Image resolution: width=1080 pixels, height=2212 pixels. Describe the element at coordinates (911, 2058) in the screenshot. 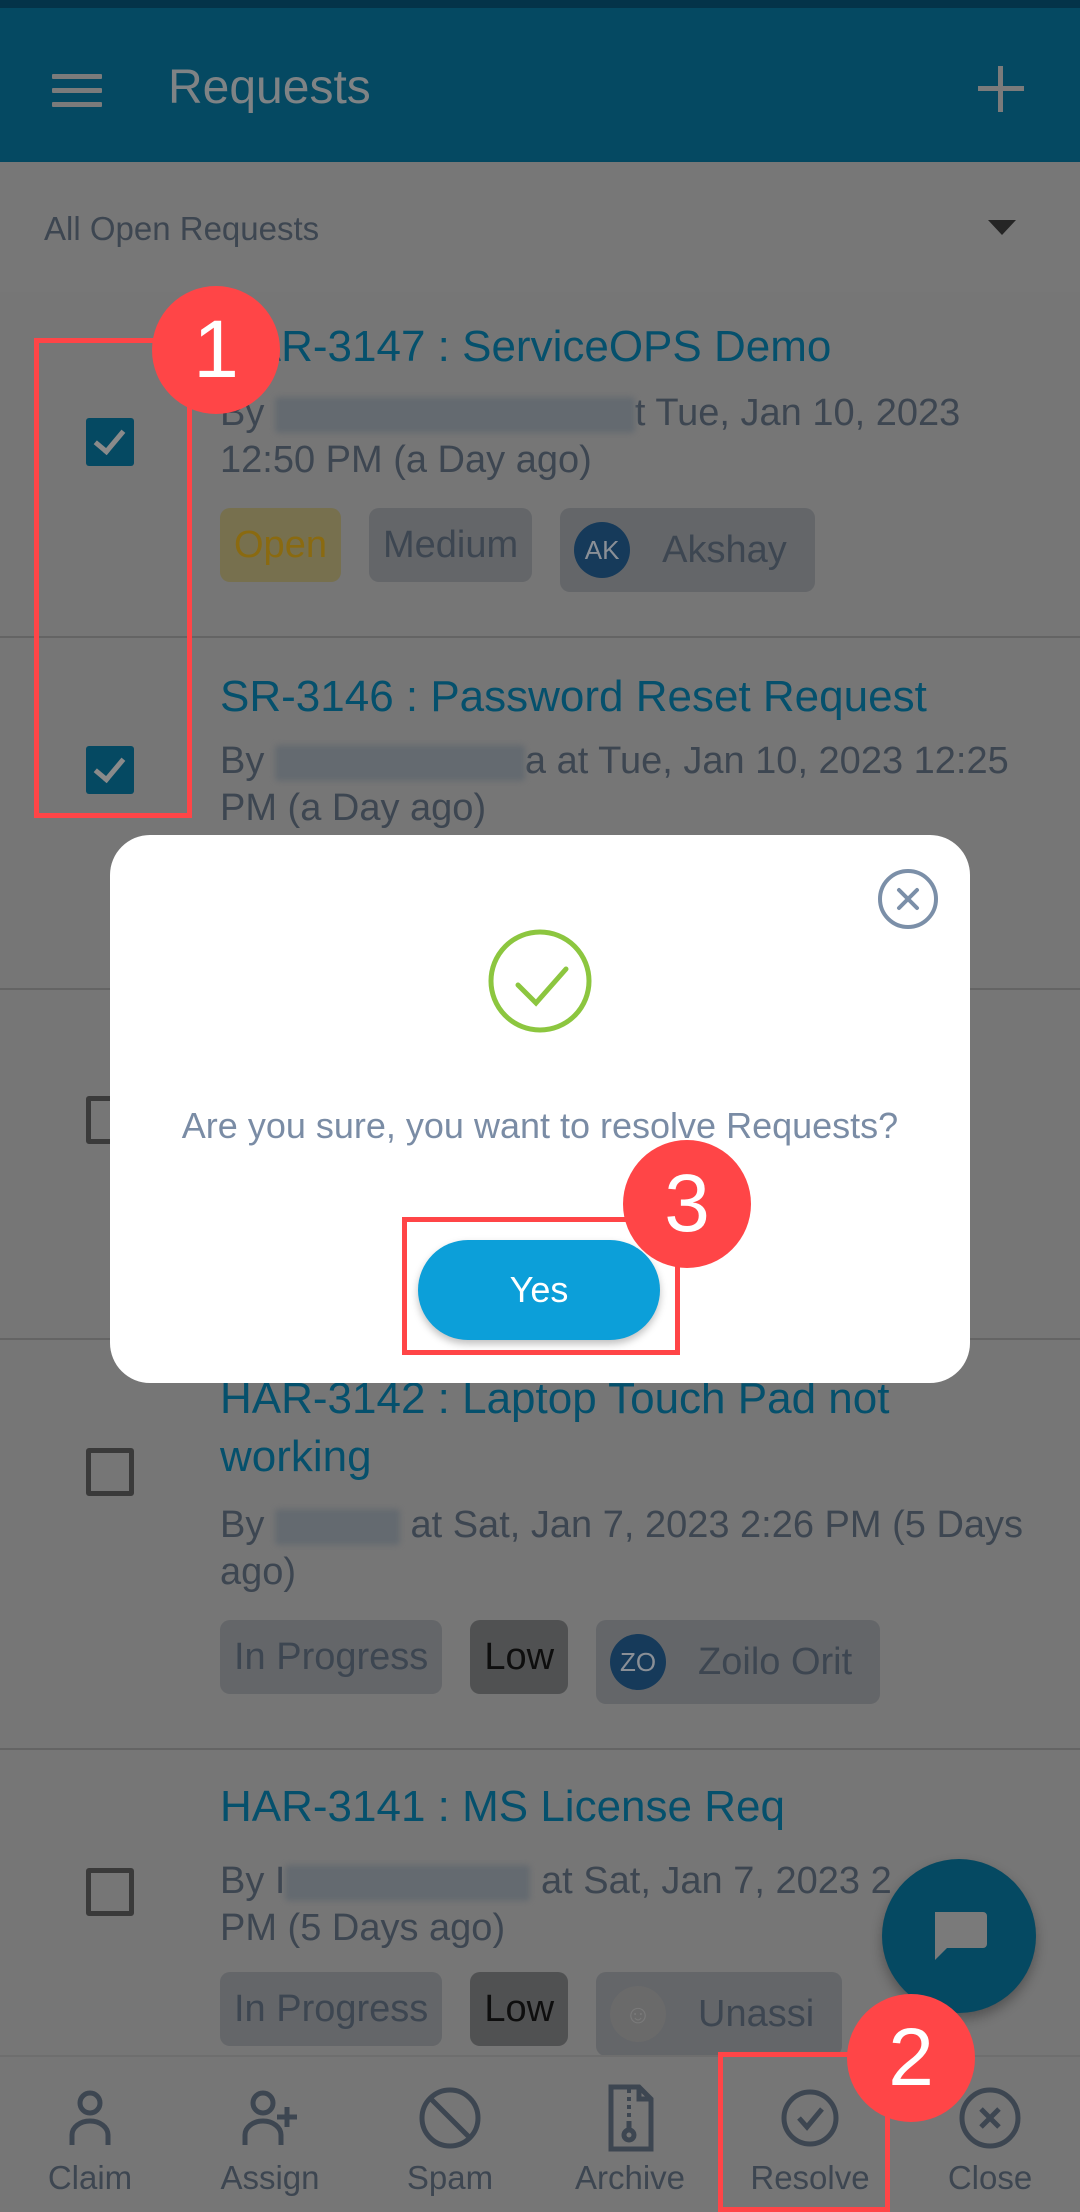

I see `annotation-badge-2: 2` at that location.